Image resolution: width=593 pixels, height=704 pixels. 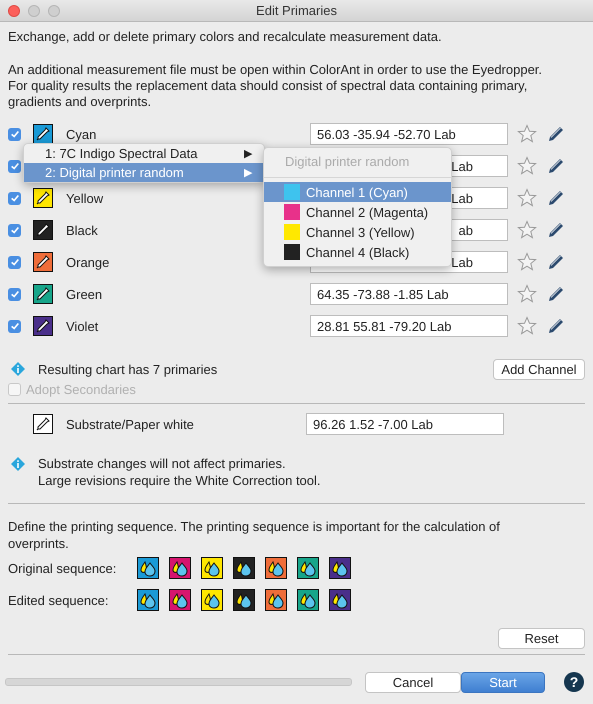 What do you see at coordinates (81, 389) in the screenshot?
I see `checkbox-label: Adopt Secondaries` at bounding box center [81, 389].